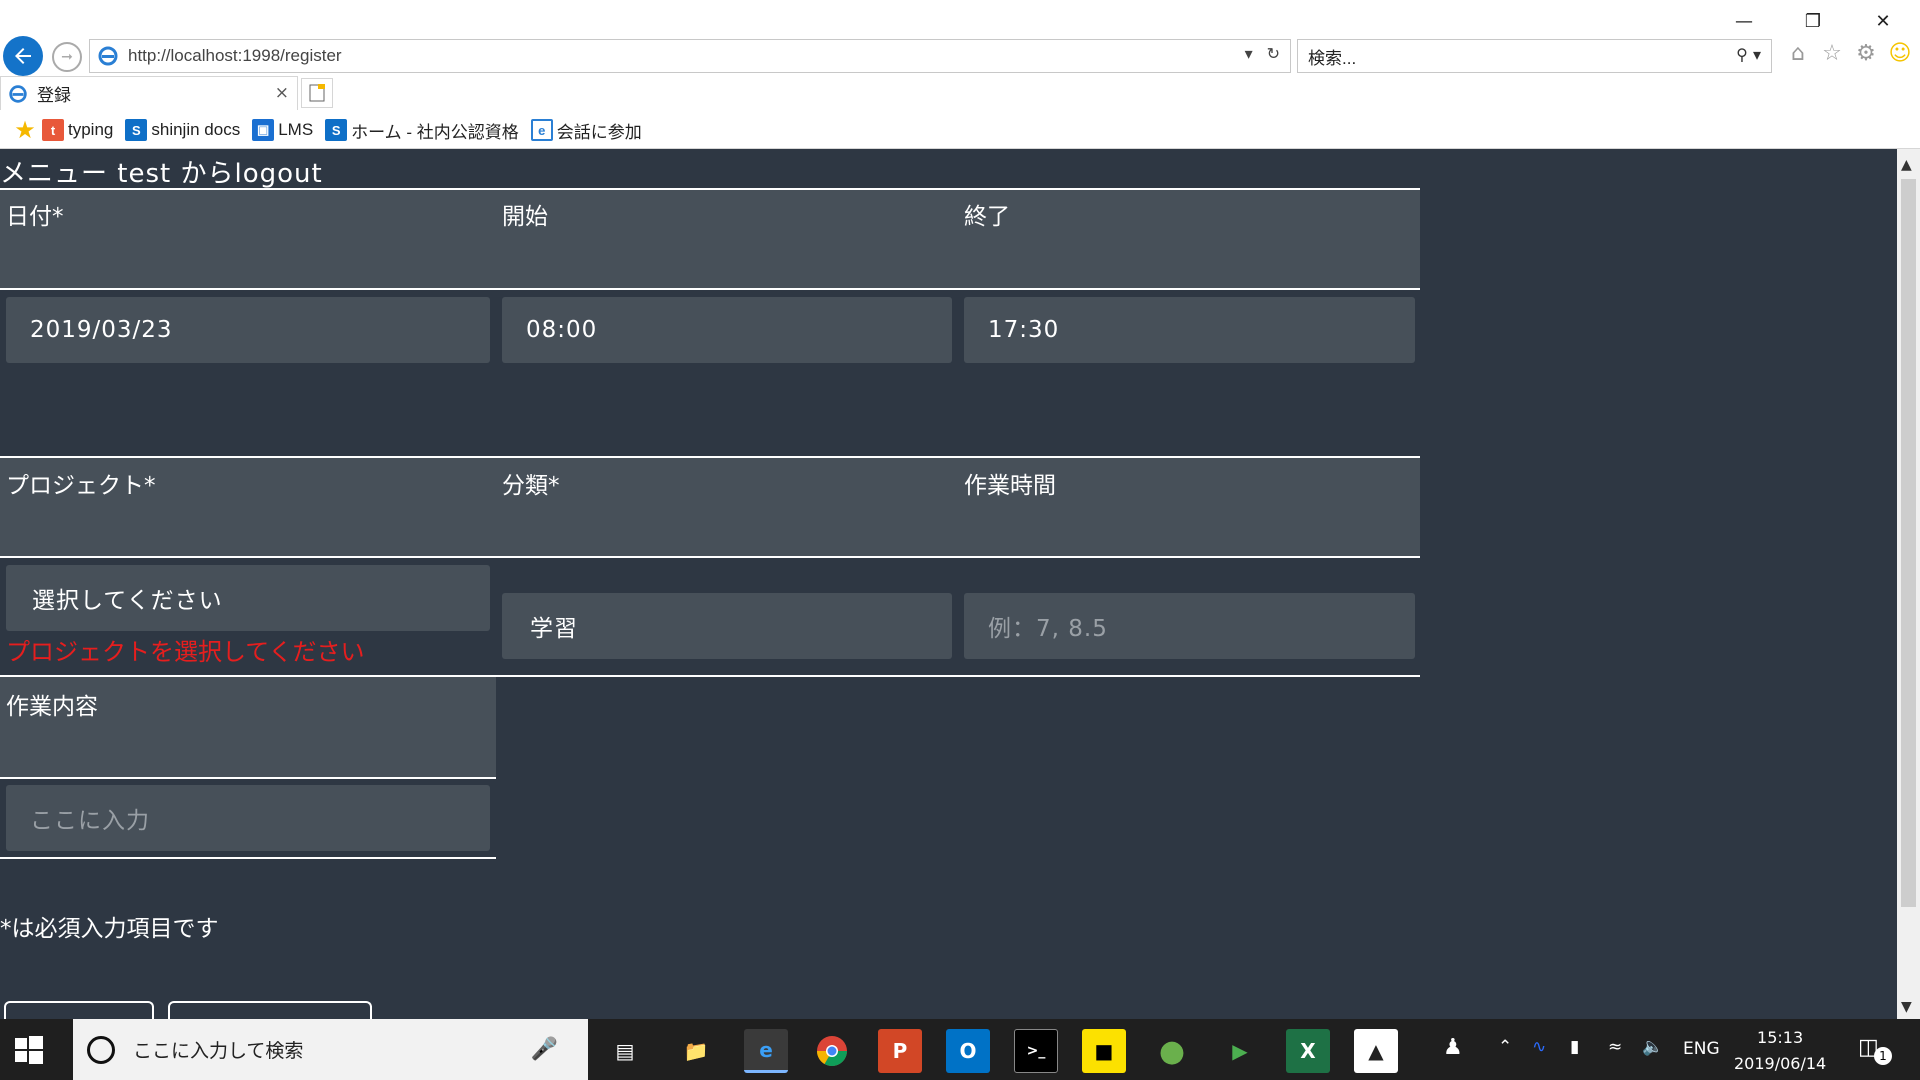 The width and height of the screenshot is (1920, 1080). Describe the element at coordinates (690, 56) in the screenshot. I see `address-bar: http://localhost:1998/register ▾ ↻` at that location.